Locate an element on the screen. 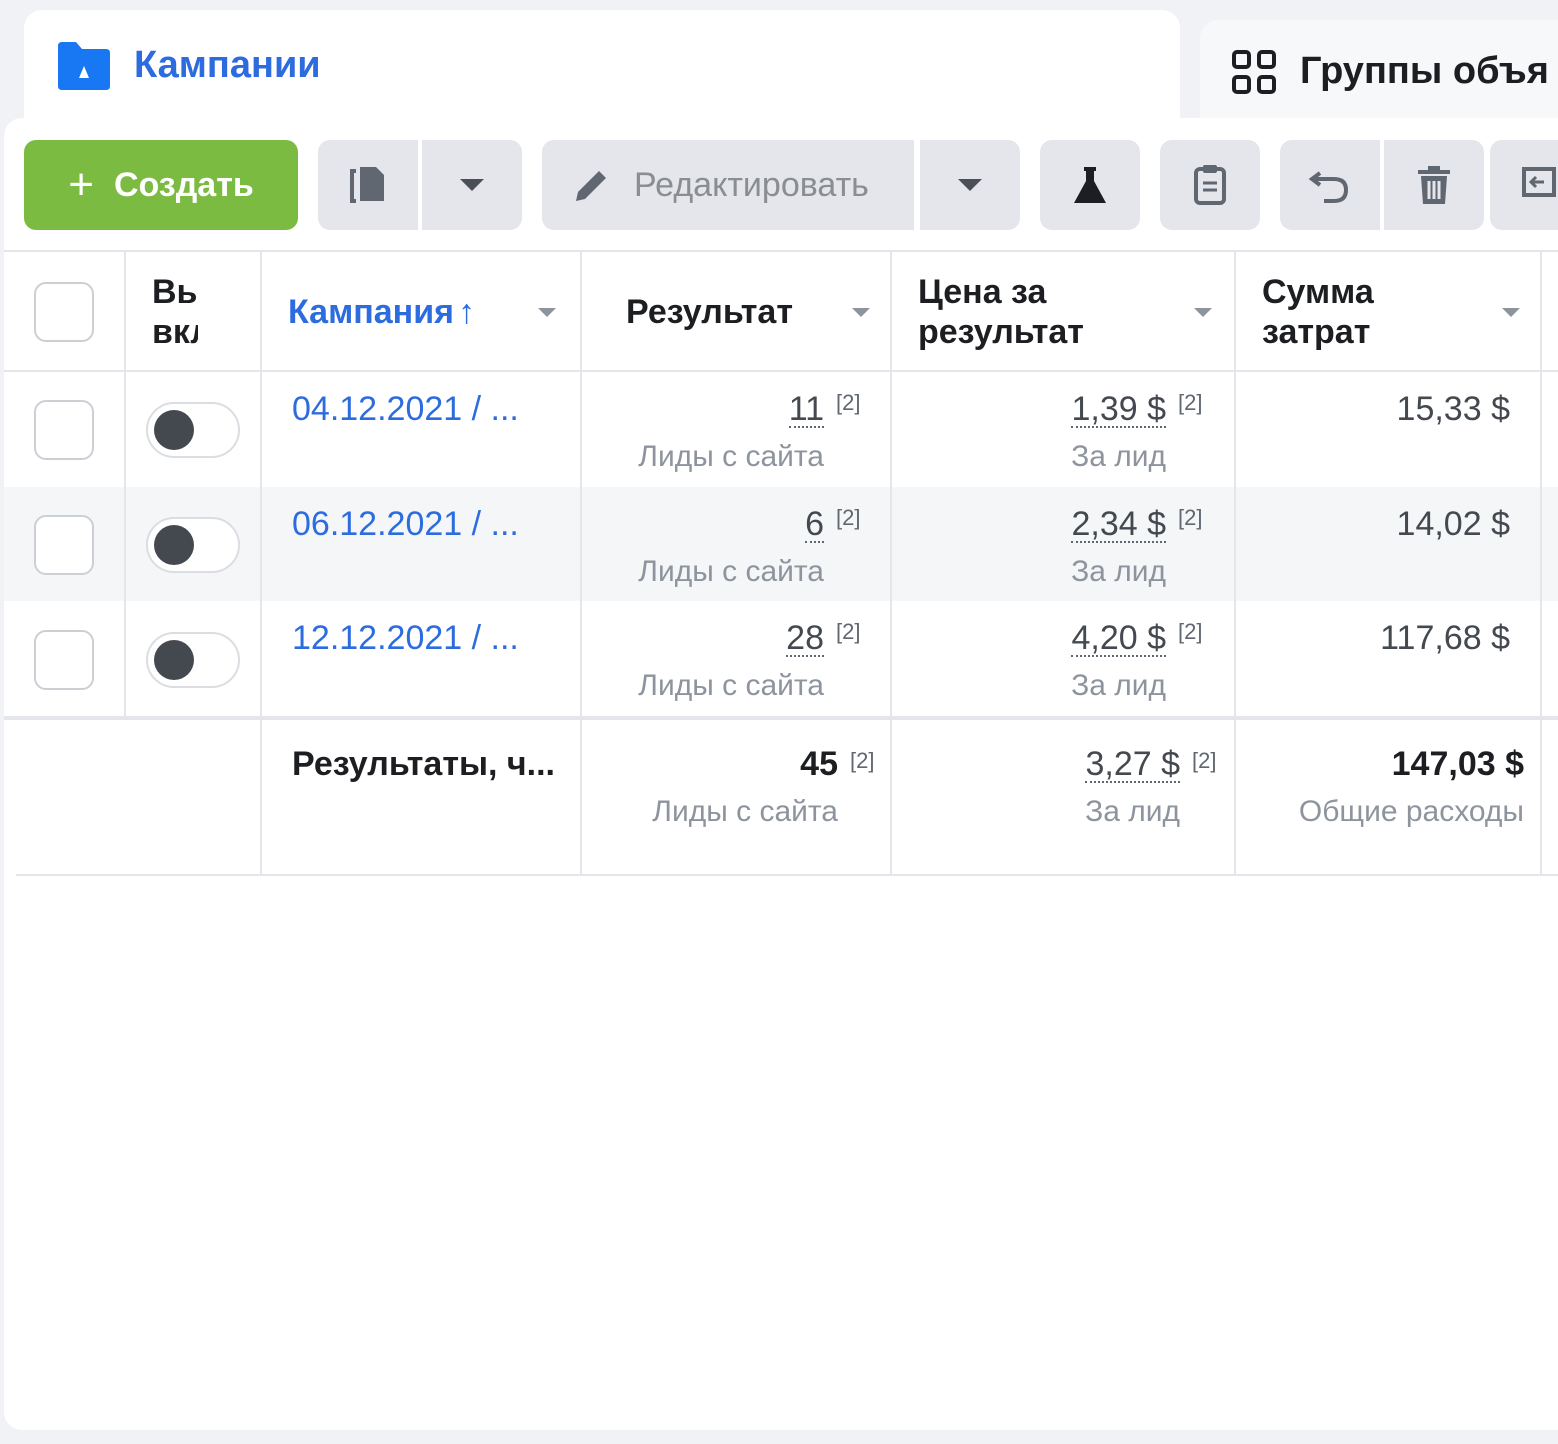  tab-campaigns-label: Кампании is located at coordinates (227, 65).